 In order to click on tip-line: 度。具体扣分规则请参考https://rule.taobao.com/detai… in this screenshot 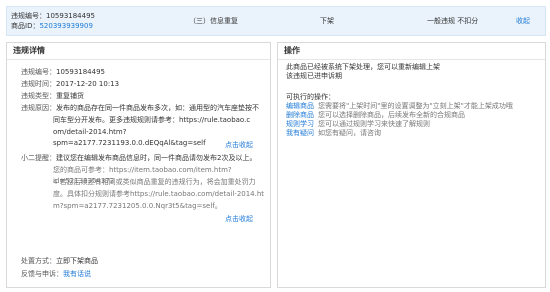, I will do `click(159, 194)`.